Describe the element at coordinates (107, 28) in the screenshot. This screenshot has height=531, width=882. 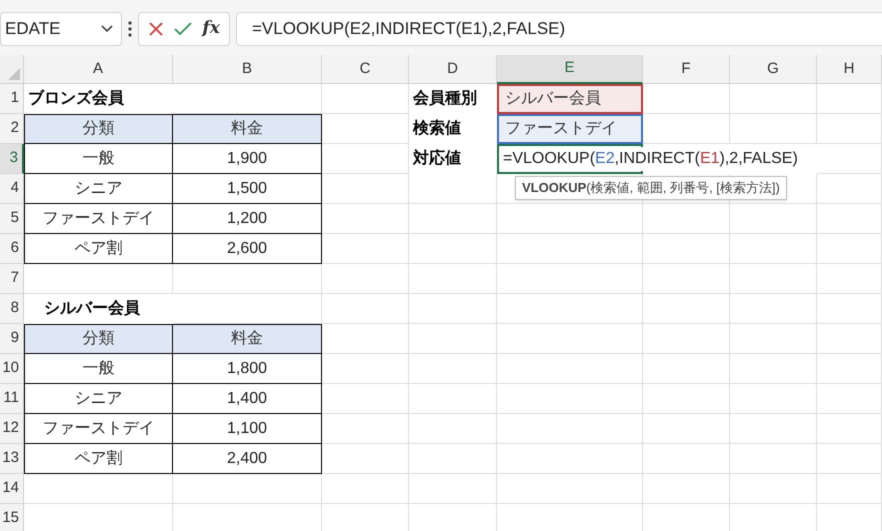
I see `caret-icon` at that location.